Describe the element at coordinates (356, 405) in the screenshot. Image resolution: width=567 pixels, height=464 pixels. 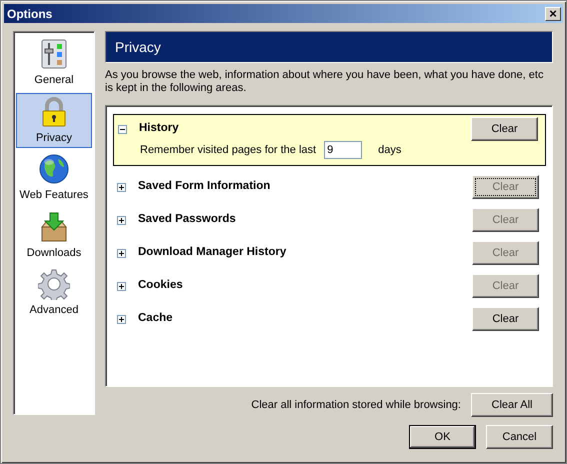
I see `clear-all-label: Clear all information stored while browsing:` at that location.